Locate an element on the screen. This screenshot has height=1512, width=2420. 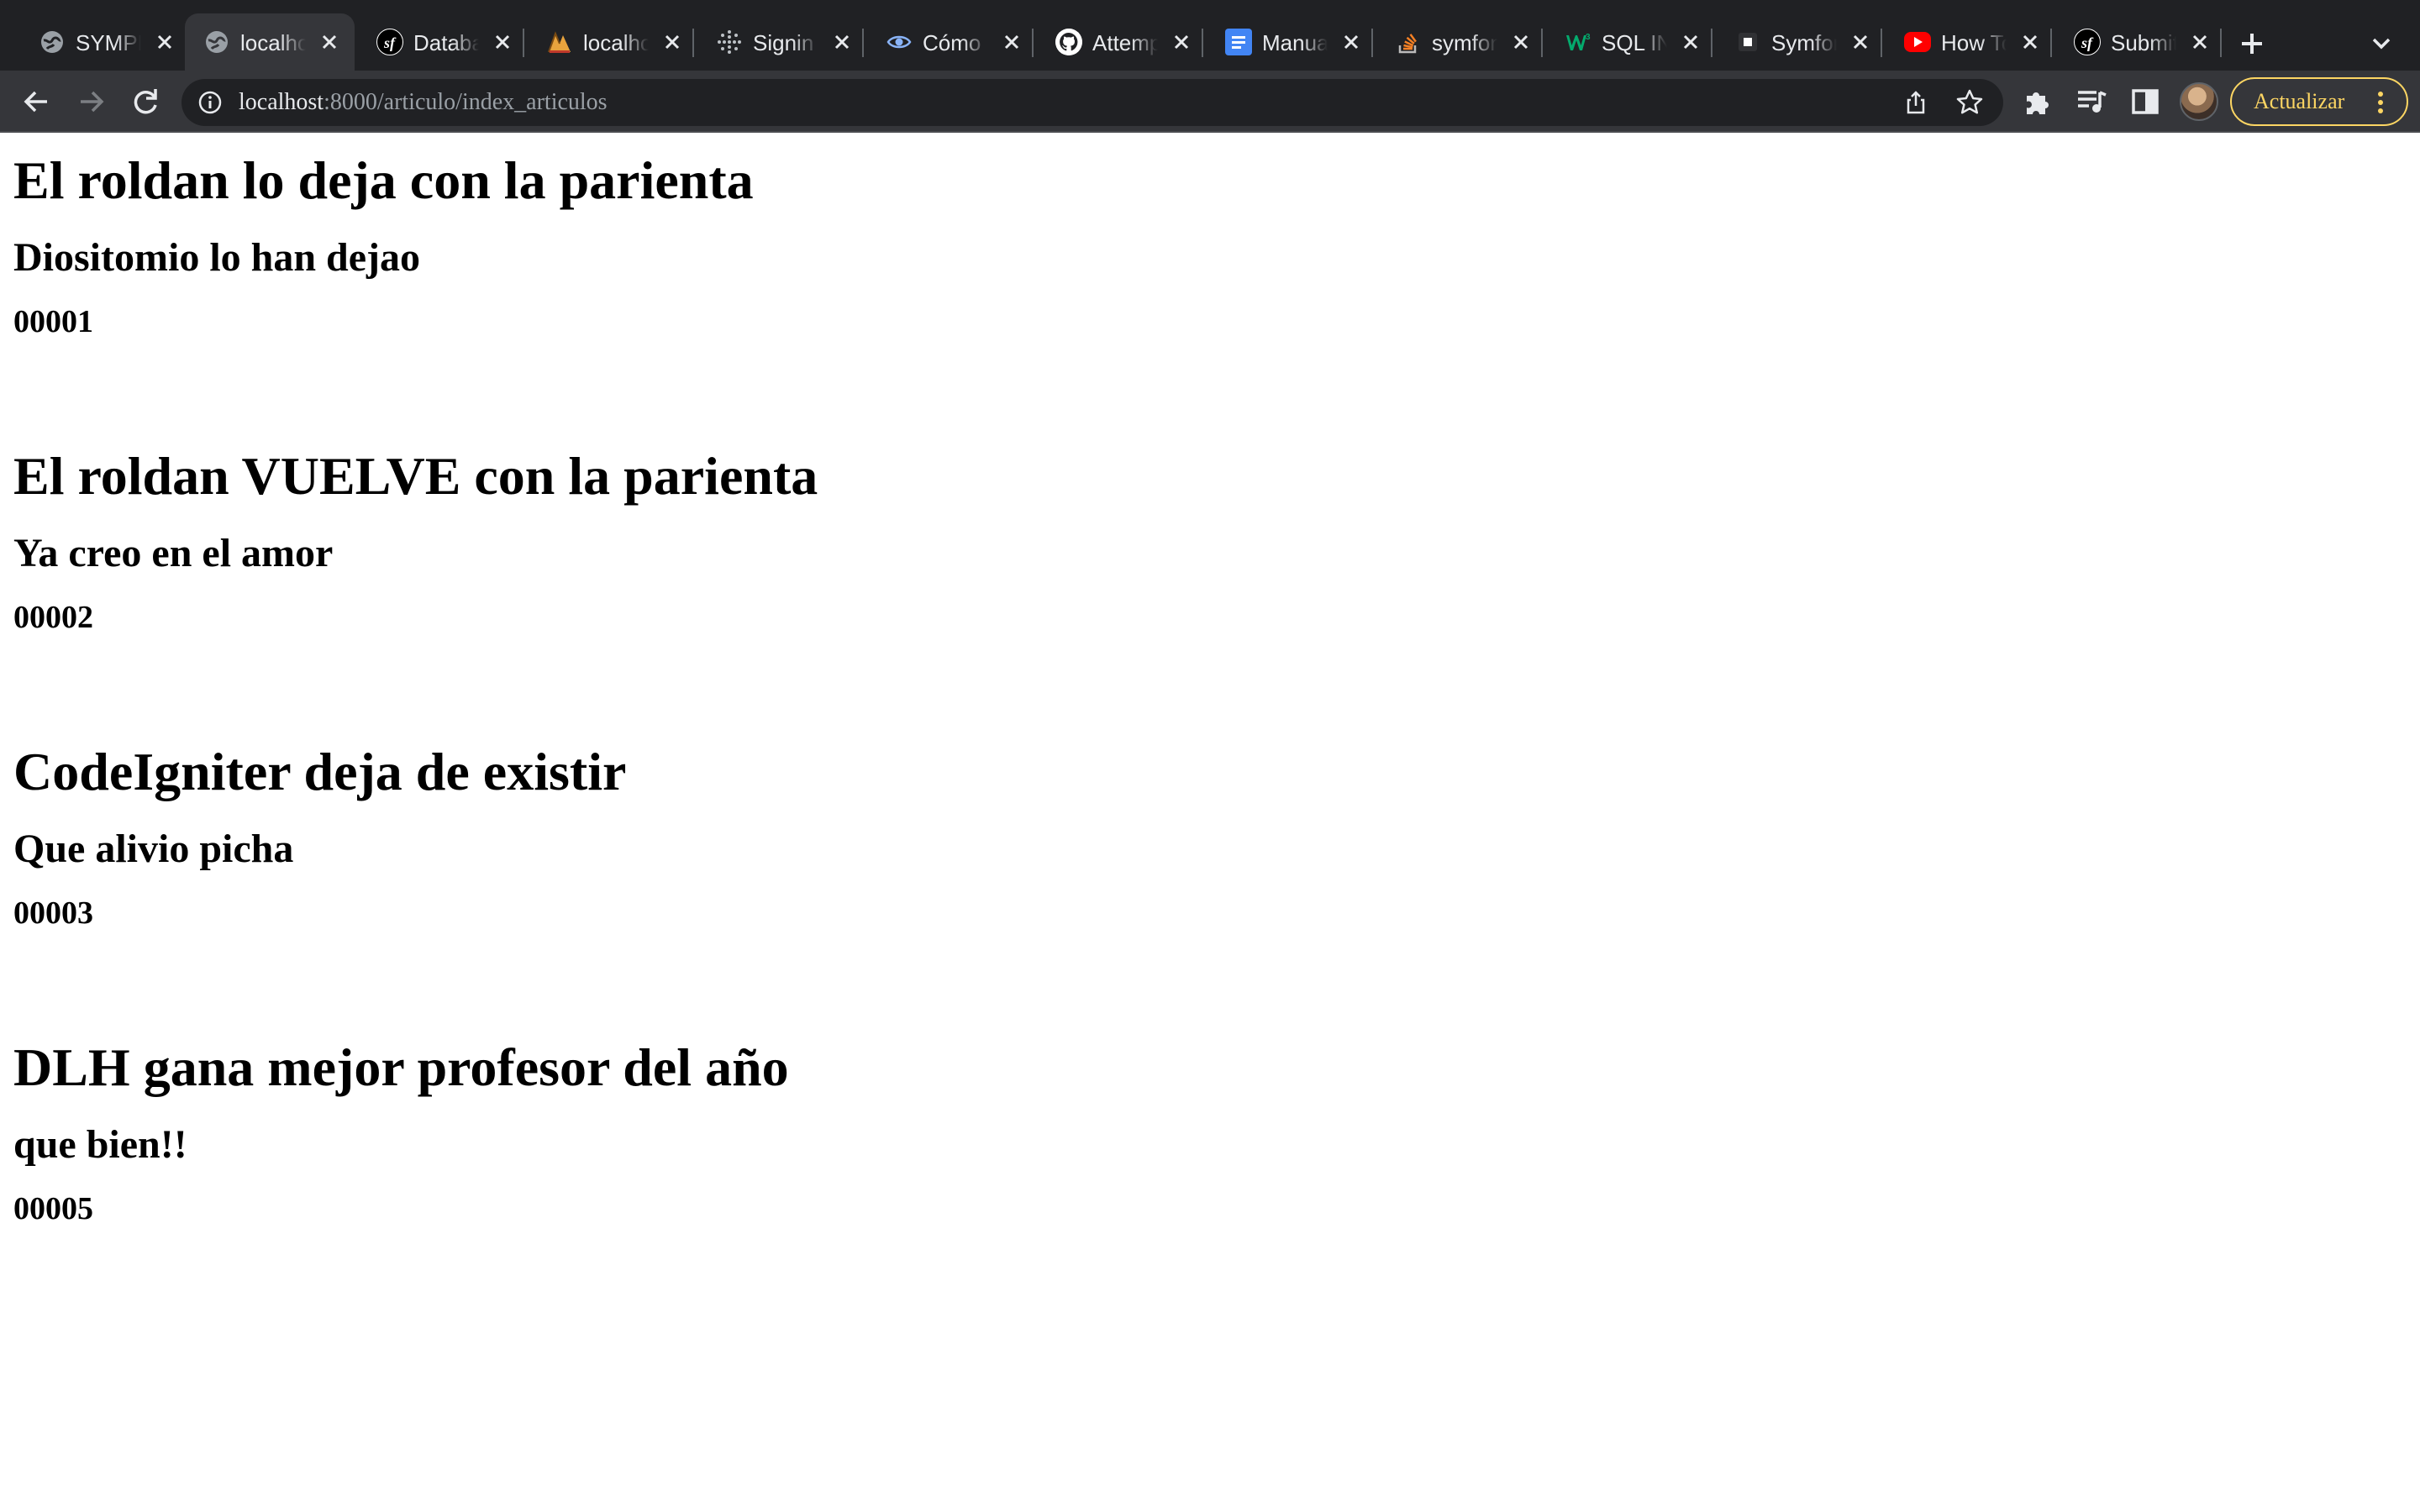
tab-title: Database is located at coordinates (446, 42).